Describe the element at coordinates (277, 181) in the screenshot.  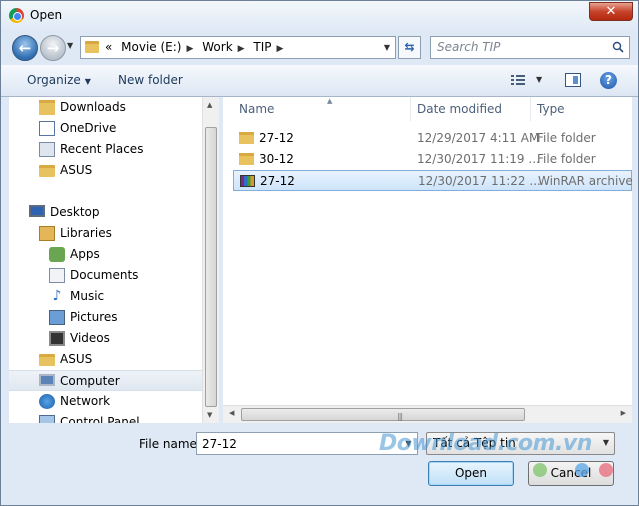
I see `file-name: 27-12` at that location.